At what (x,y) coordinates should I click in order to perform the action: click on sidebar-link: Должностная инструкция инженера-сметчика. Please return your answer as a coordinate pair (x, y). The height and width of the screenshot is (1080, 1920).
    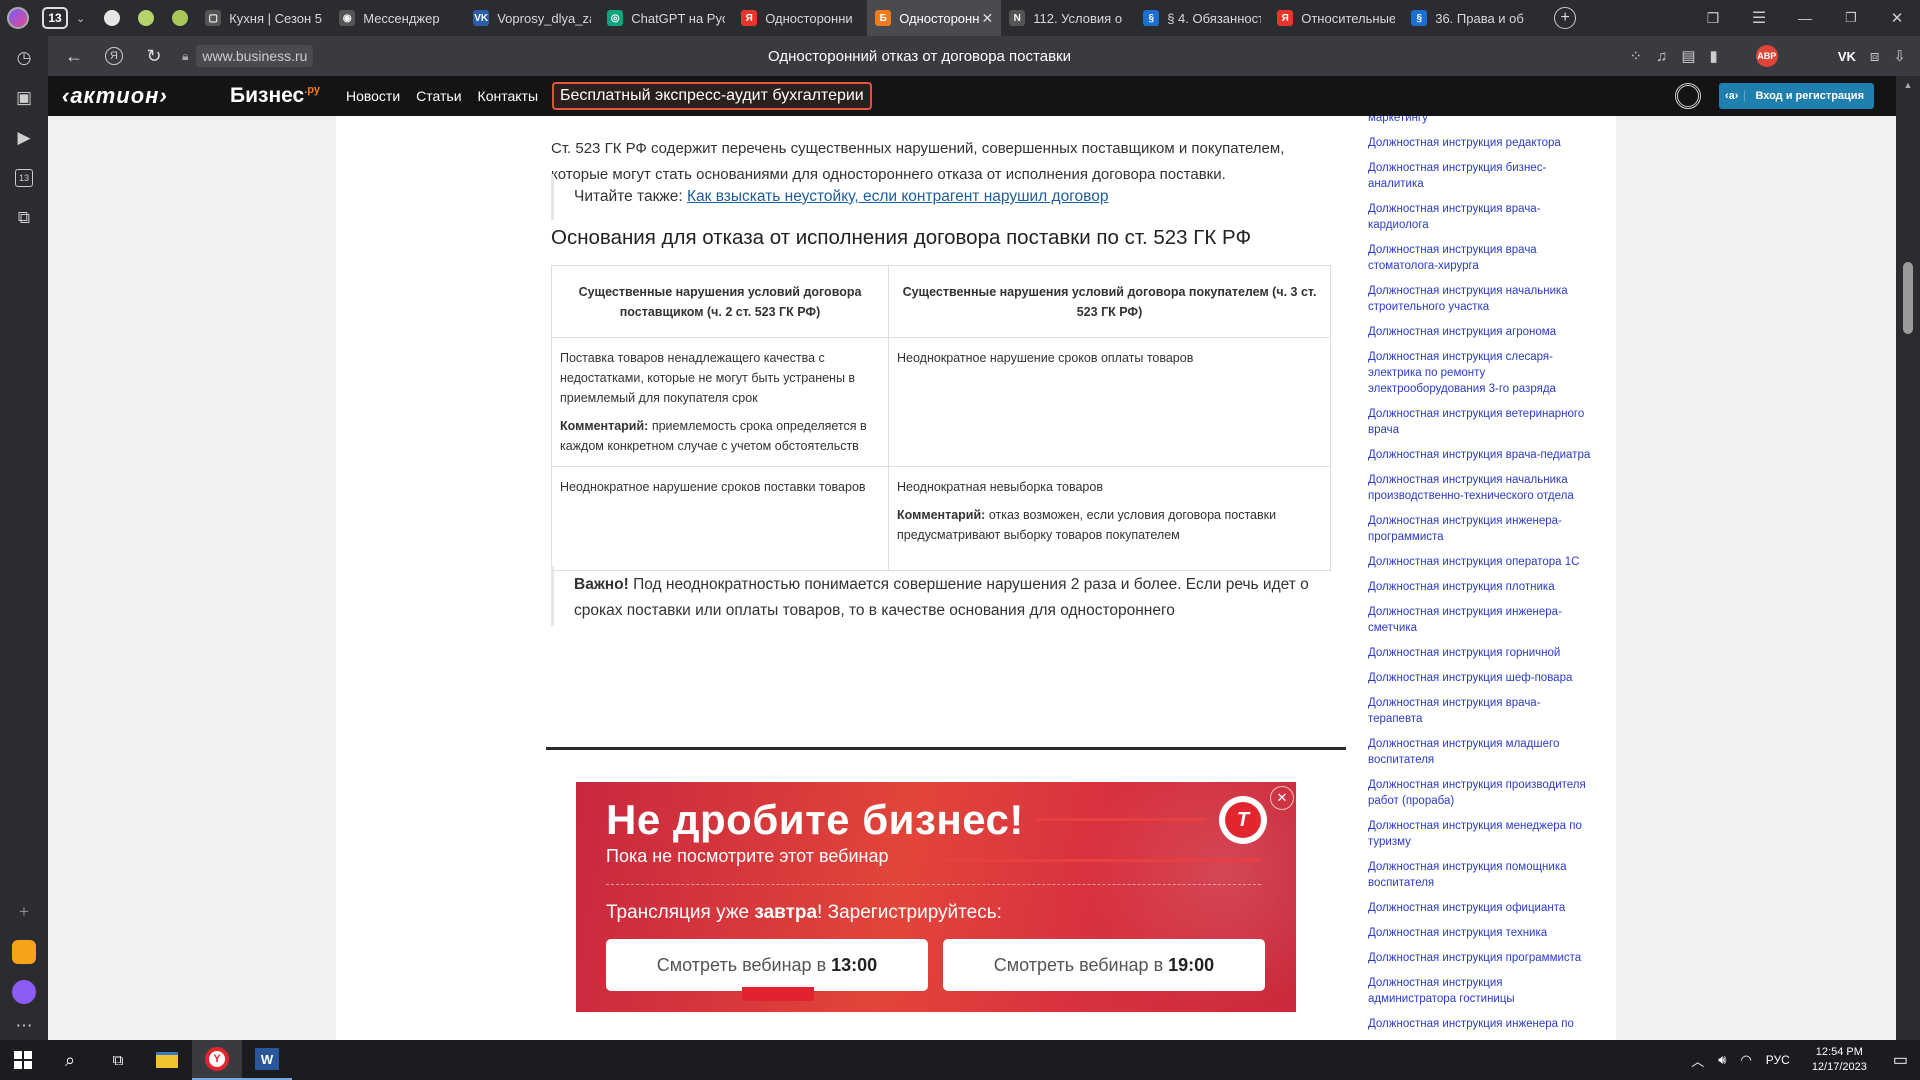
    Looking at the image, I should click on (1480, 620).